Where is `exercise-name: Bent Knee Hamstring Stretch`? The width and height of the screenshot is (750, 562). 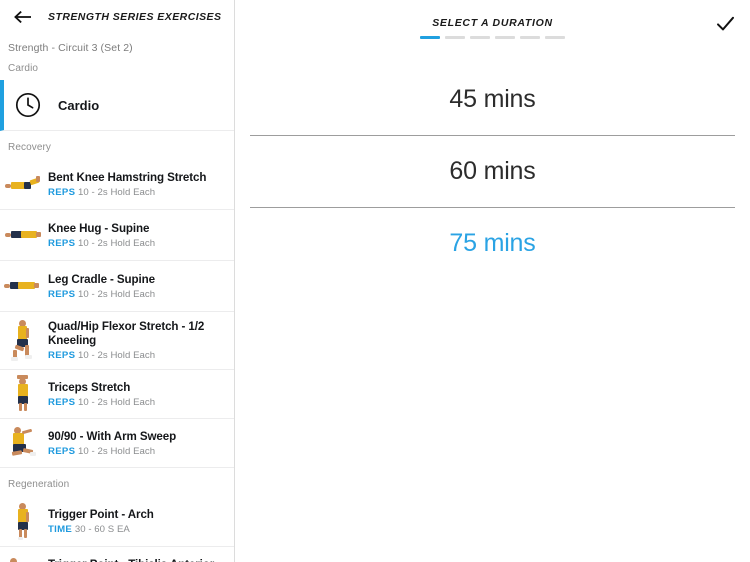
exercise-name: Bent Knee Hamstring Stretch is located at coordinates (127, 177).